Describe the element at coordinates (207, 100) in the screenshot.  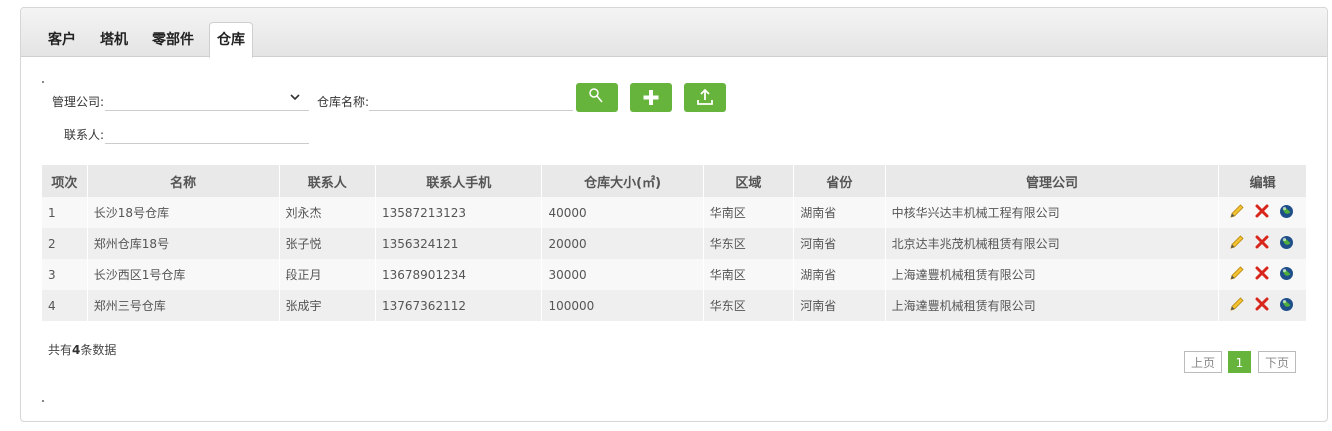
I see `company-select` at that location.